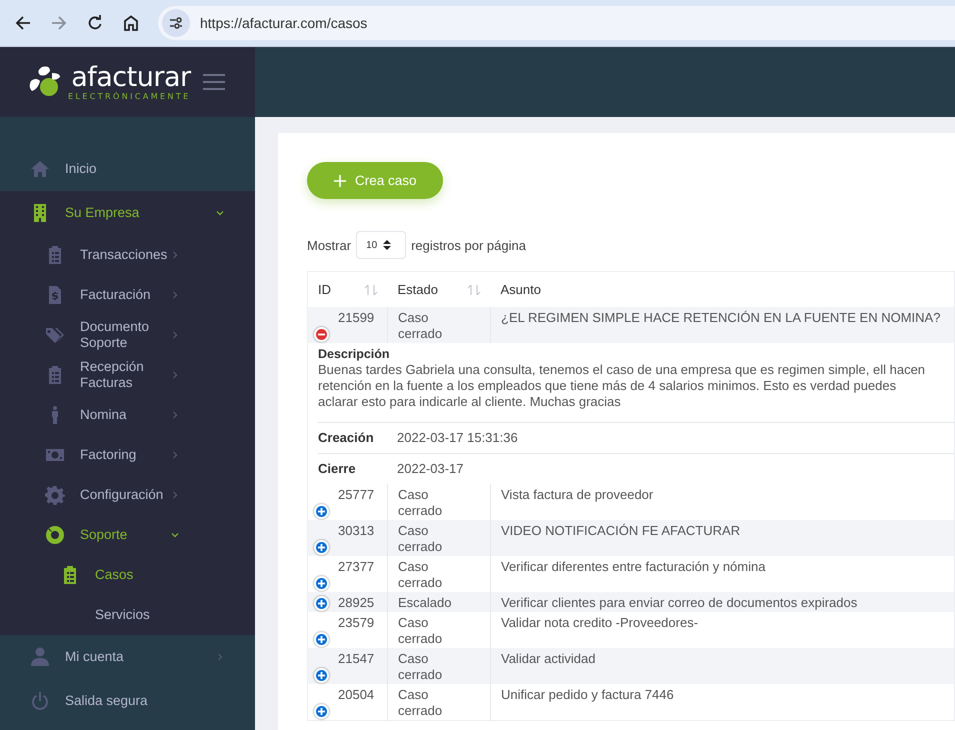  What do you see at coordinates (40, 169) in the screenshot?
I see `home-icon` at bounding box center [40, 169].